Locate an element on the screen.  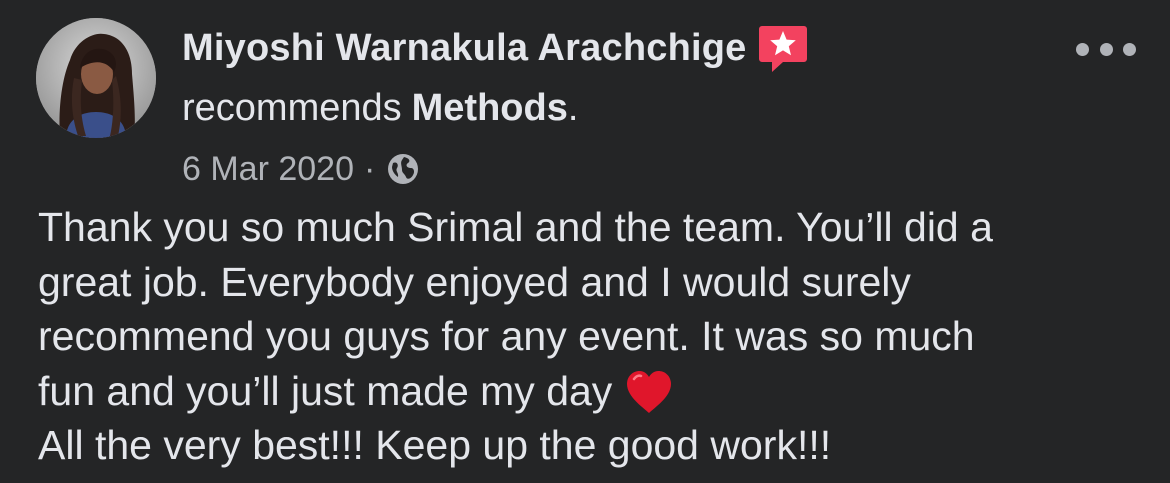
post-meta: 6 Mar 2020 · is located at coordinates (301, 169).